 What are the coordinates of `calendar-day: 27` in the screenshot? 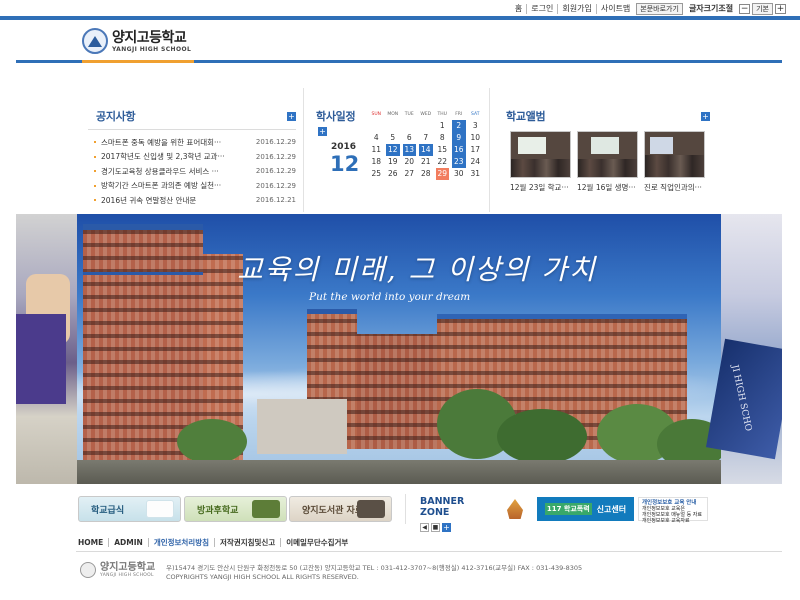 It's located at (410, 174).